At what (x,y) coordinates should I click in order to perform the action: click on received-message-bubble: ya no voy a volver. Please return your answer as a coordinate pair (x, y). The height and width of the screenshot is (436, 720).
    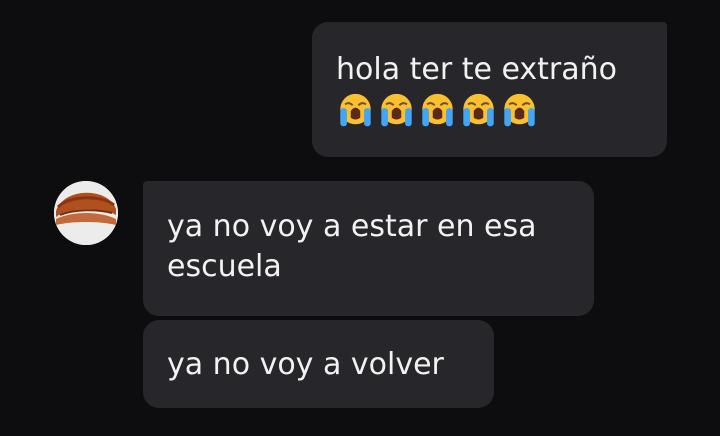
    Looking at the image, I should click on (318, 364).